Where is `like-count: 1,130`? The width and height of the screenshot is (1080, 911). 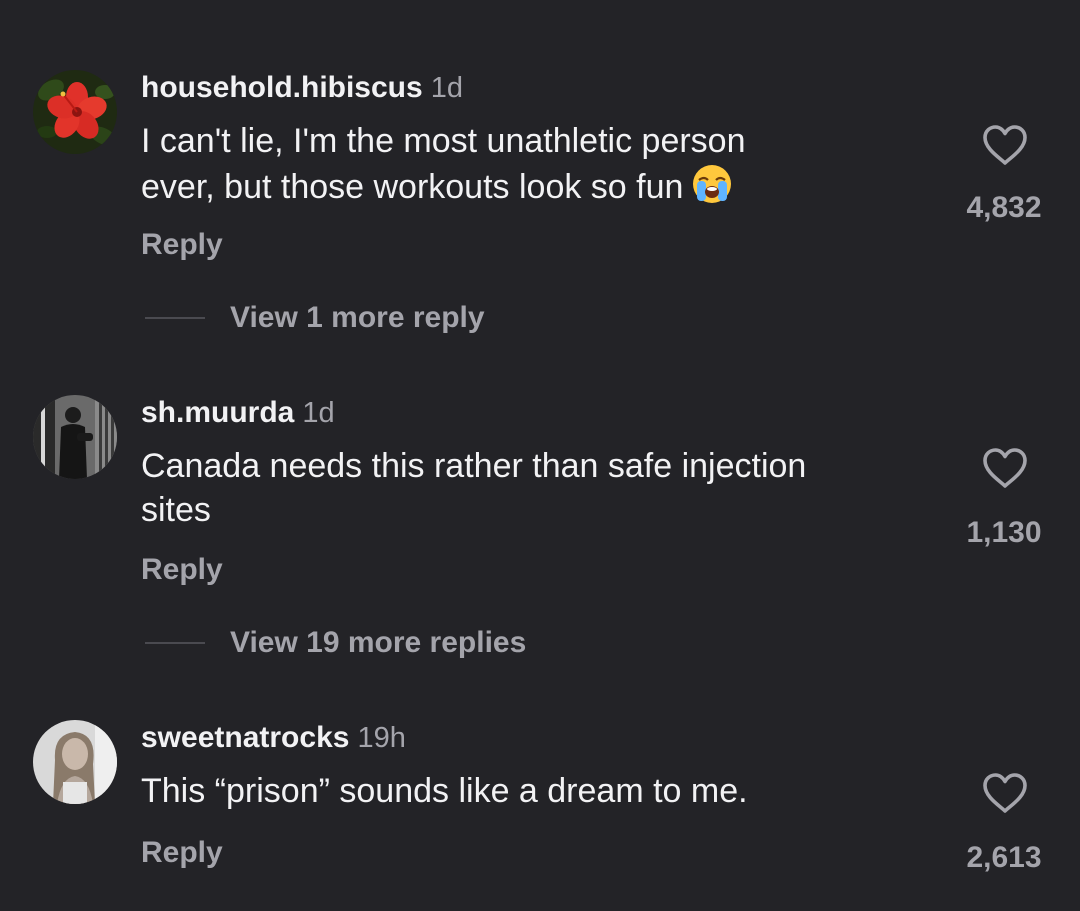 like-count: 1,130 is located at coordinates (1004, 532).